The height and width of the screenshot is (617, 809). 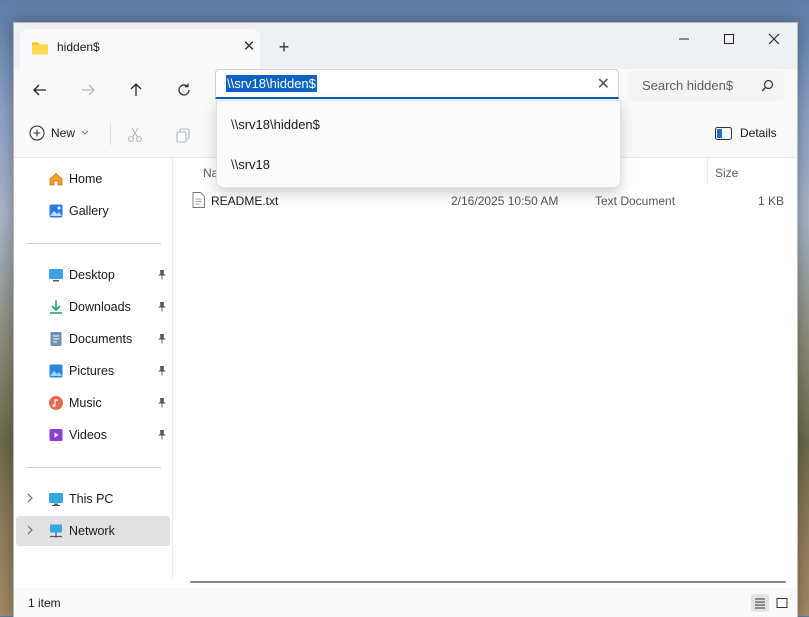 What do you see at coordinates (723, 133) in the screenshot?
I see `details-pane-icon` at bounding box center [723, 133].